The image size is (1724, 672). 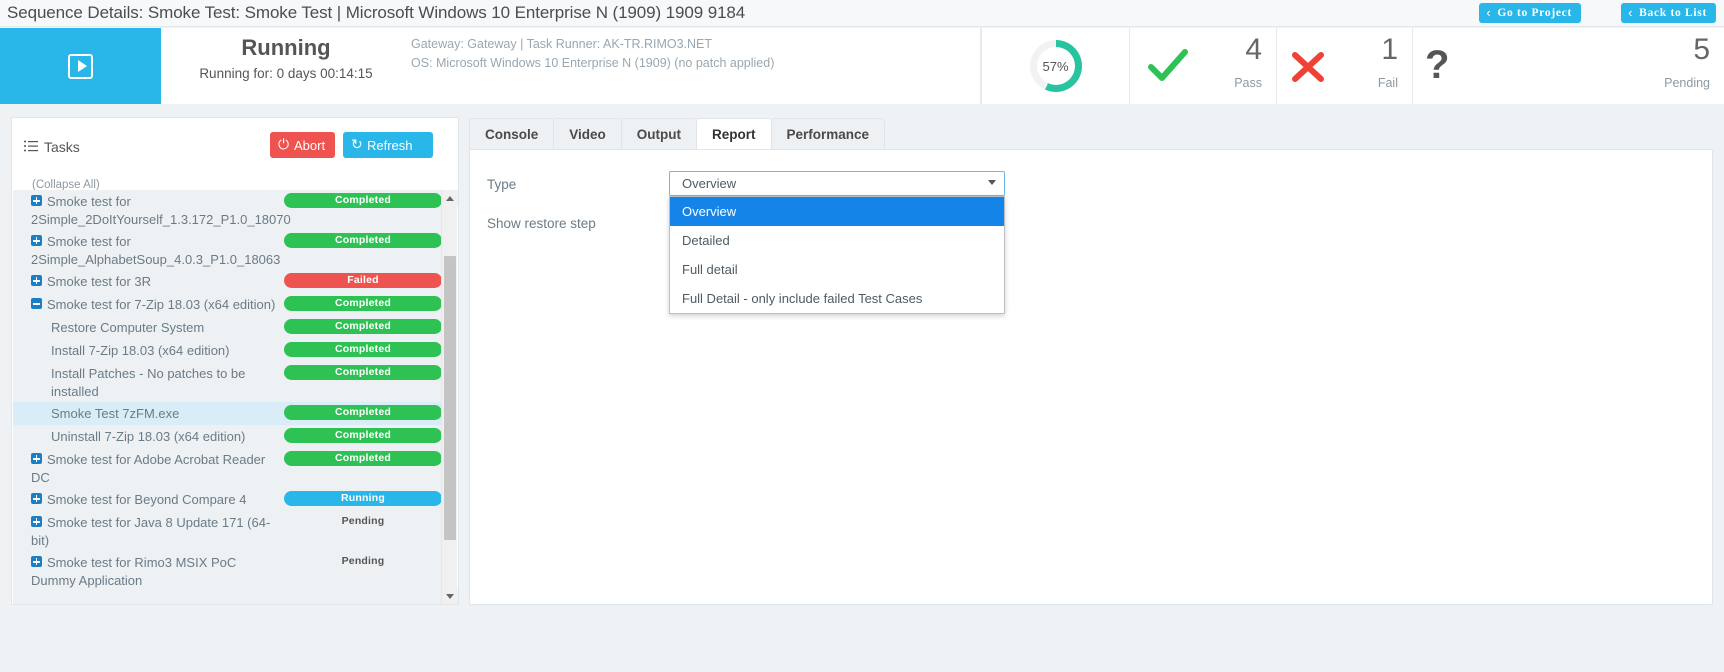 I want to click on power-icon: ⏻, so click(x=284, y=144).